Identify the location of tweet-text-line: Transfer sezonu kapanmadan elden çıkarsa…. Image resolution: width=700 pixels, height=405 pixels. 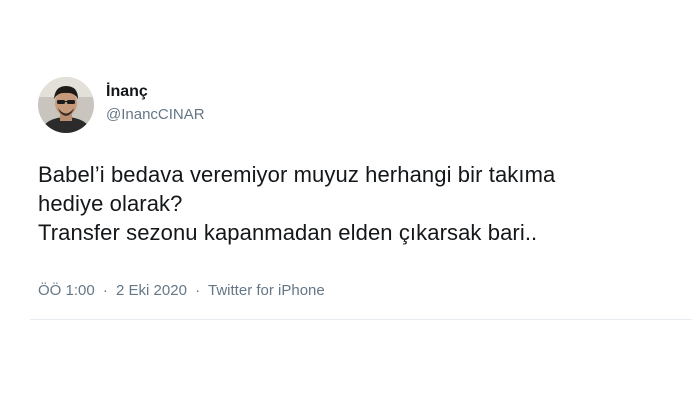
(288, 232).